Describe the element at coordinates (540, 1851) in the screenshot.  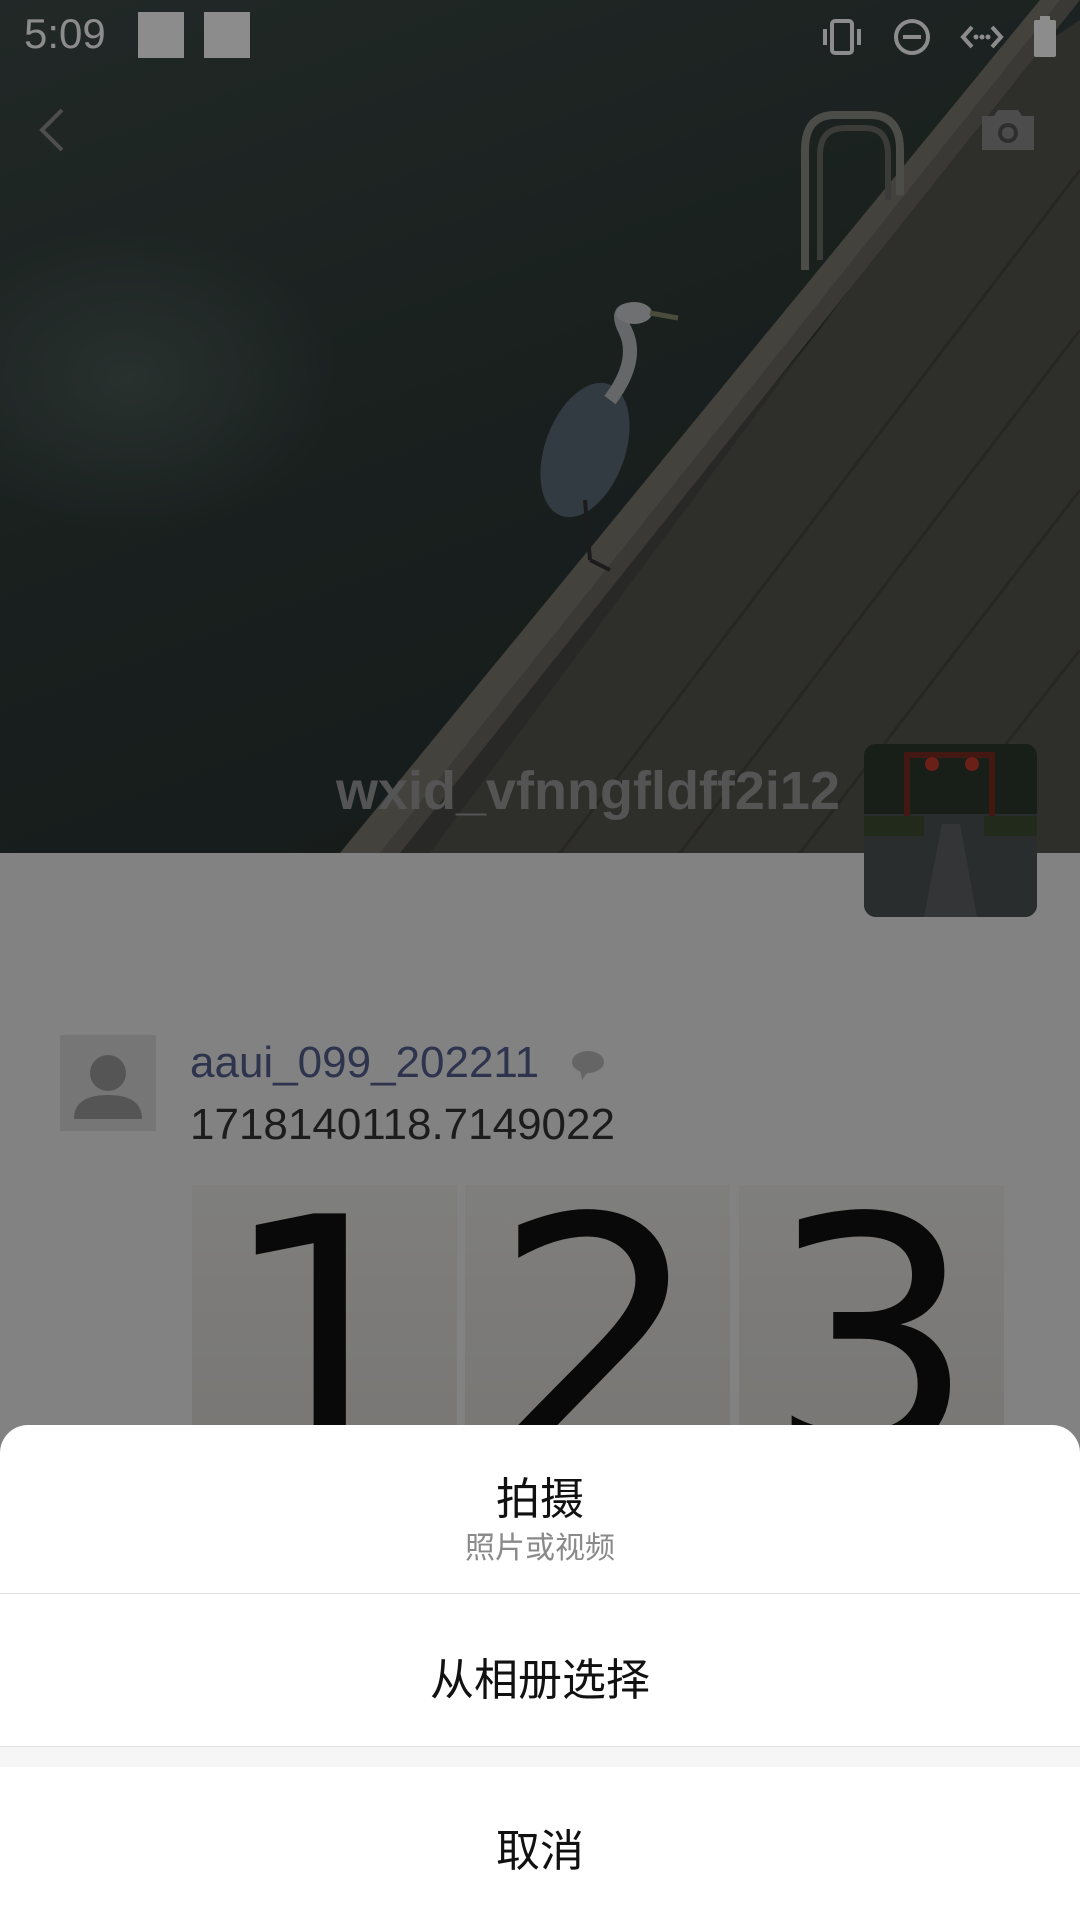
I see `cancel-label: 取消` at that location.